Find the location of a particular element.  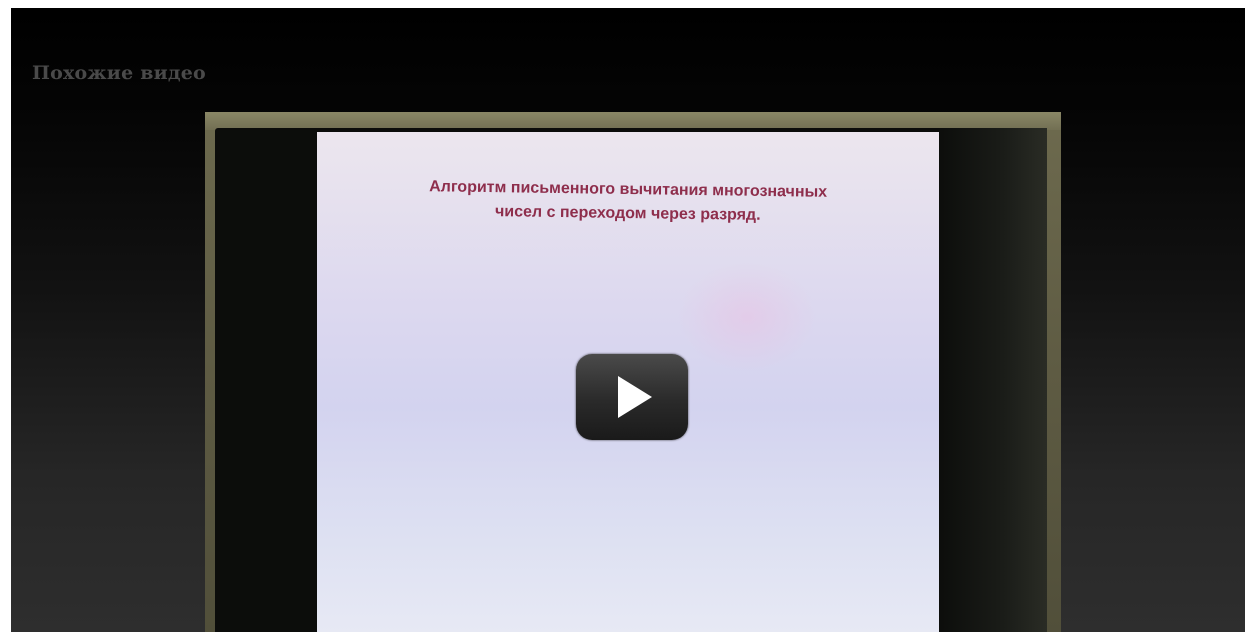

play-button is located at coordinates (632, 397).